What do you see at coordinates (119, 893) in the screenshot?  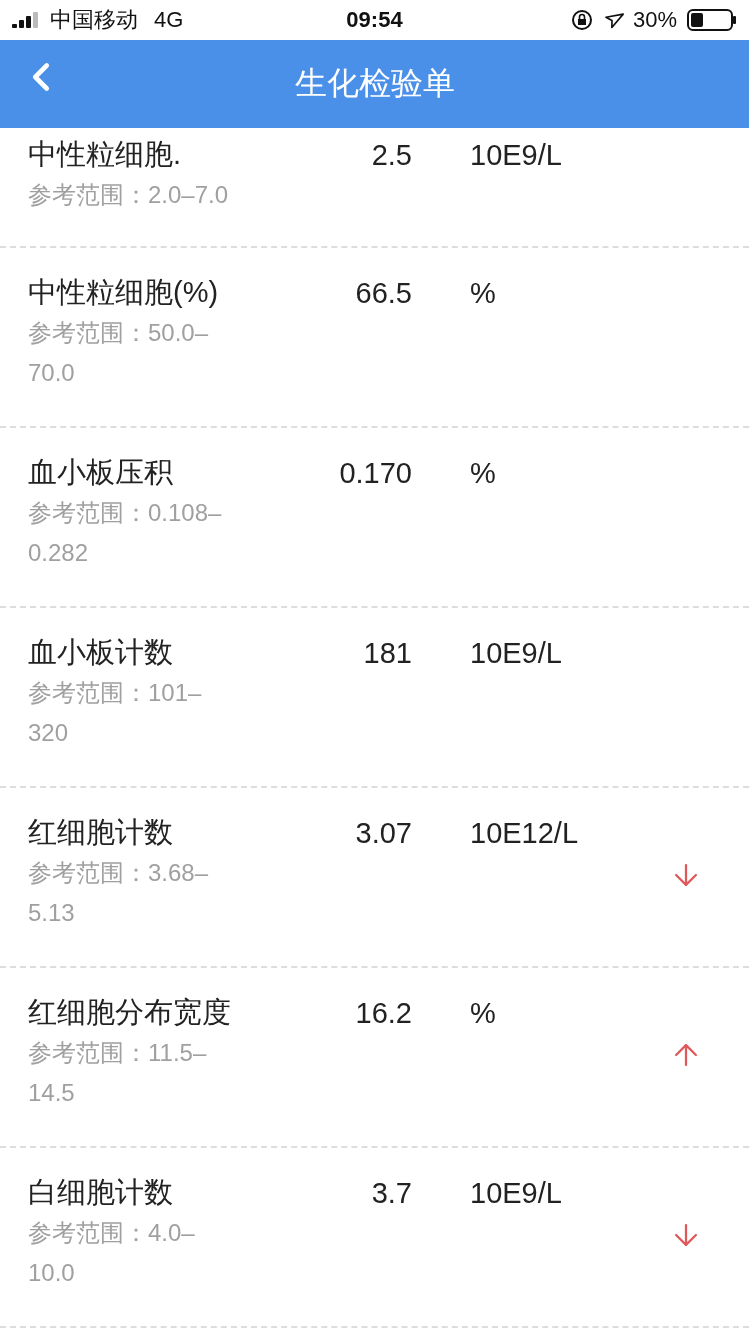 I see `reference-range: 参考范围：3.68–5.13` at bounding box center [119, 893].